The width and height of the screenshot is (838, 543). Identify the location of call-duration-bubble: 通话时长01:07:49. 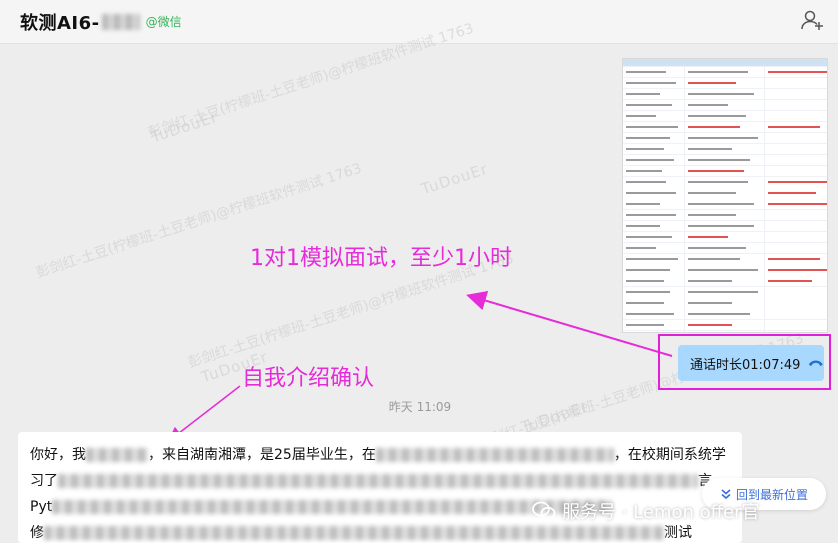
(751, 363).